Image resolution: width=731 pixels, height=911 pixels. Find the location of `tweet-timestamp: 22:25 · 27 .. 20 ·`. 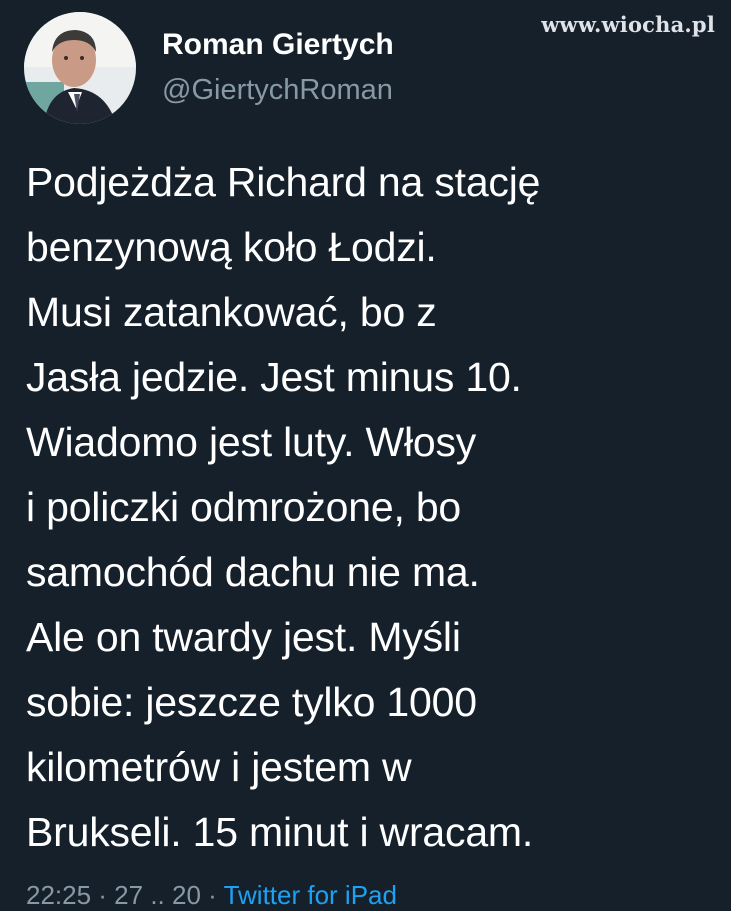

tweet-timestamp: 22:25 · 27 .. 20 · is located at coordinates (121, 895).